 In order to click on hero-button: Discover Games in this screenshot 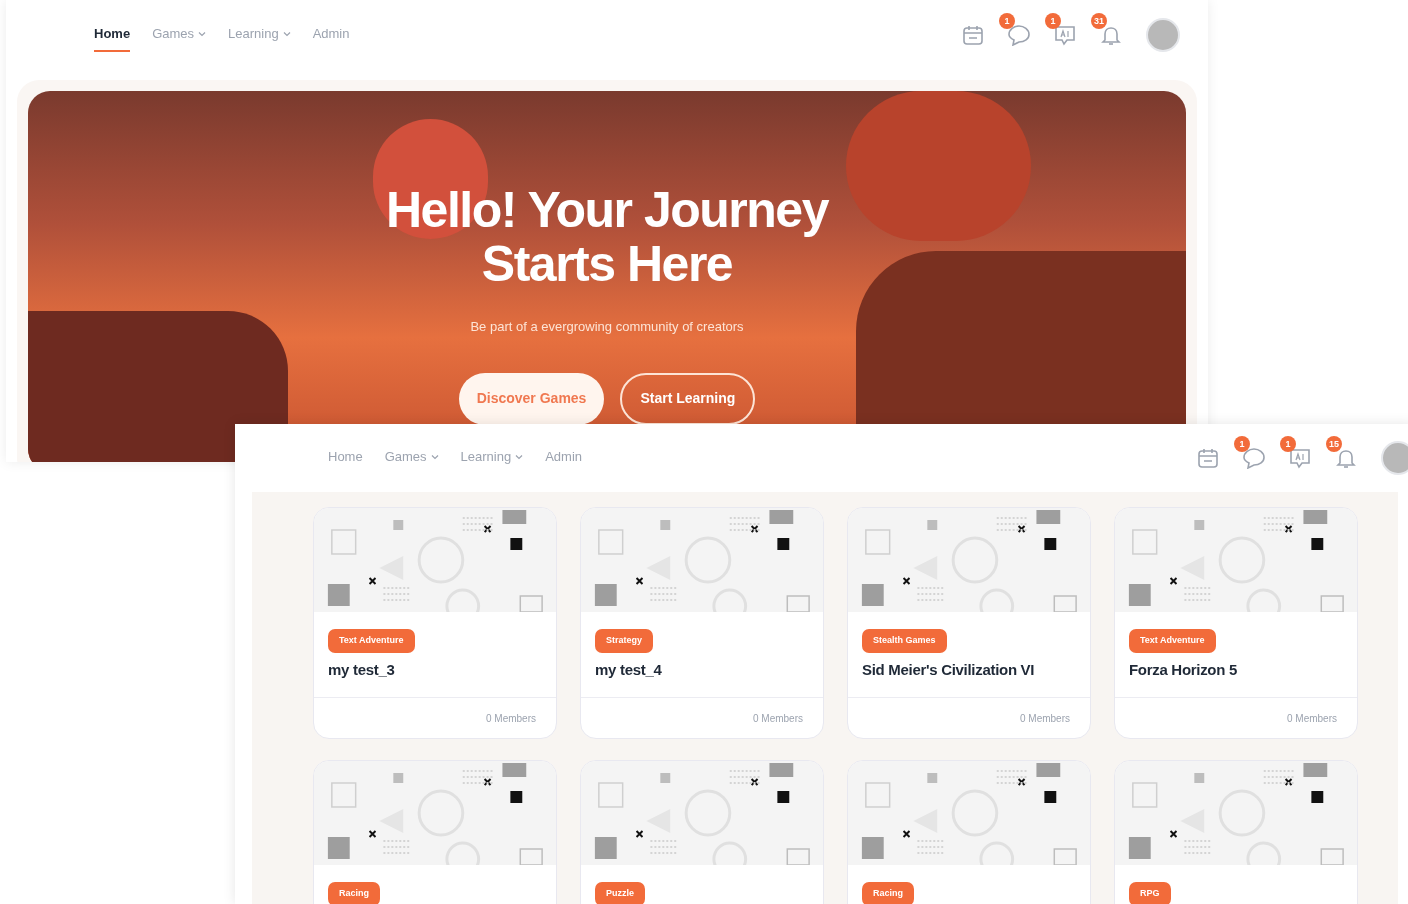, I will do `click(531, 398)`.